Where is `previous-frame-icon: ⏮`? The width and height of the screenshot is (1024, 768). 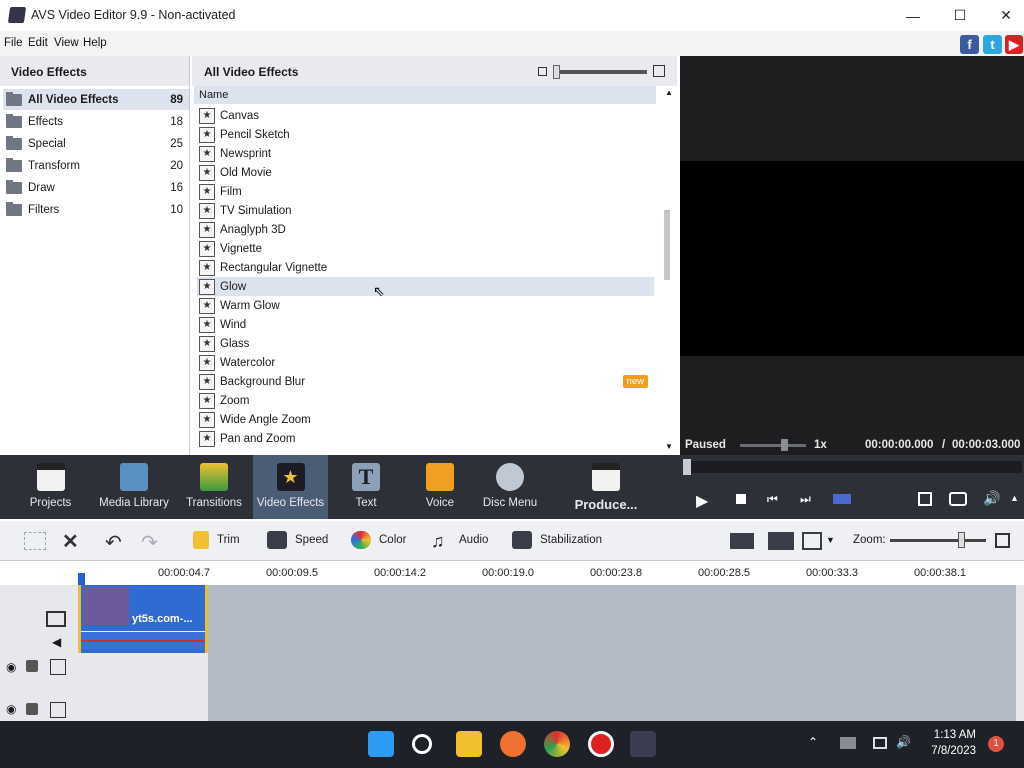 previous-frame-icon: ⏮ is located at coordinates (772, 499).